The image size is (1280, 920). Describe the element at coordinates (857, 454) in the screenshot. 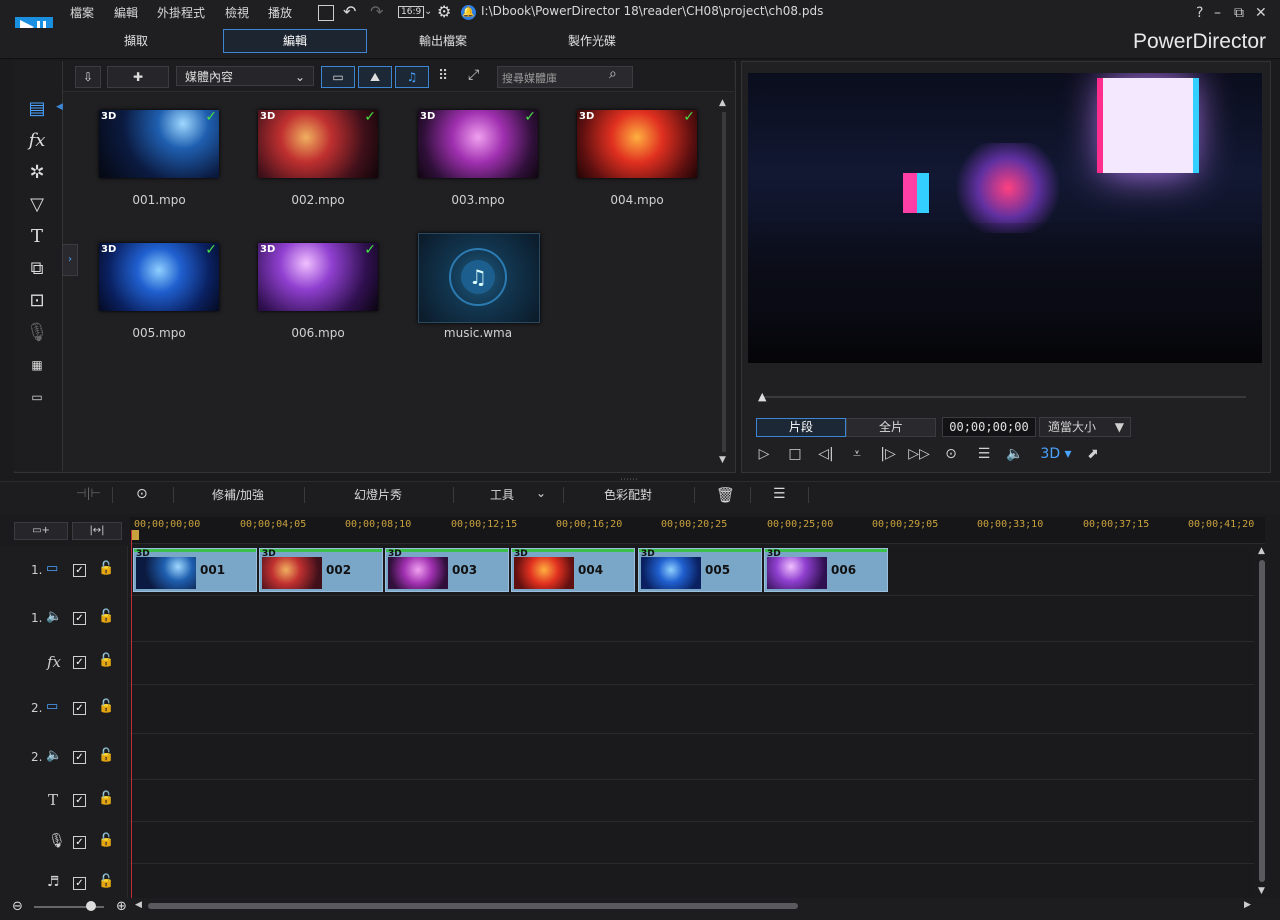

I see `split-marker-icon: ⩡` at that location.